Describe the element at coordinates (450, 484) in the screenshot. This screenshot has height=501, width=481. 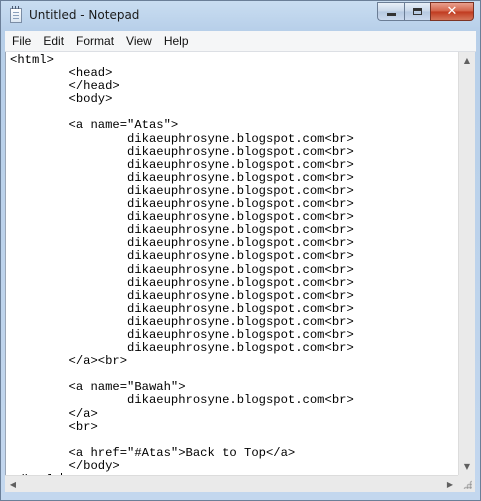
I see `scroll-right-icon: ▶` at that location.